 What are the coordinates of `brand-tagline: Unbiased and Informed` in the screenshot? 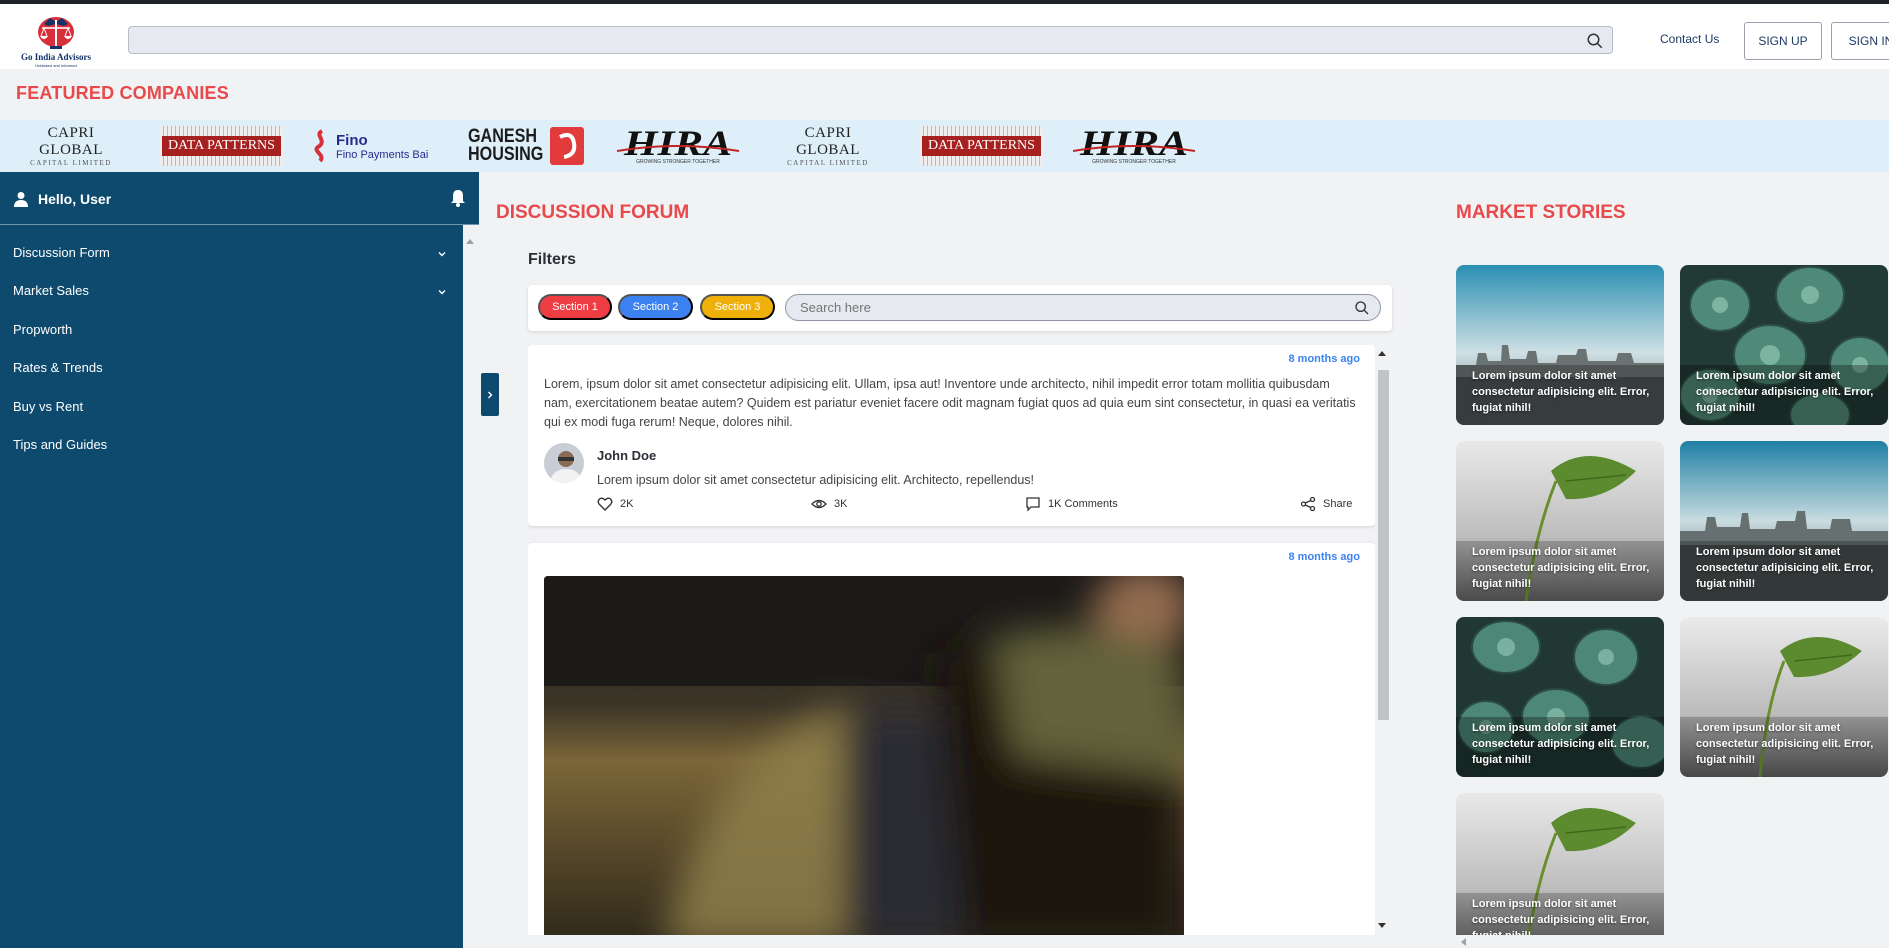 It's located at (56, 65).